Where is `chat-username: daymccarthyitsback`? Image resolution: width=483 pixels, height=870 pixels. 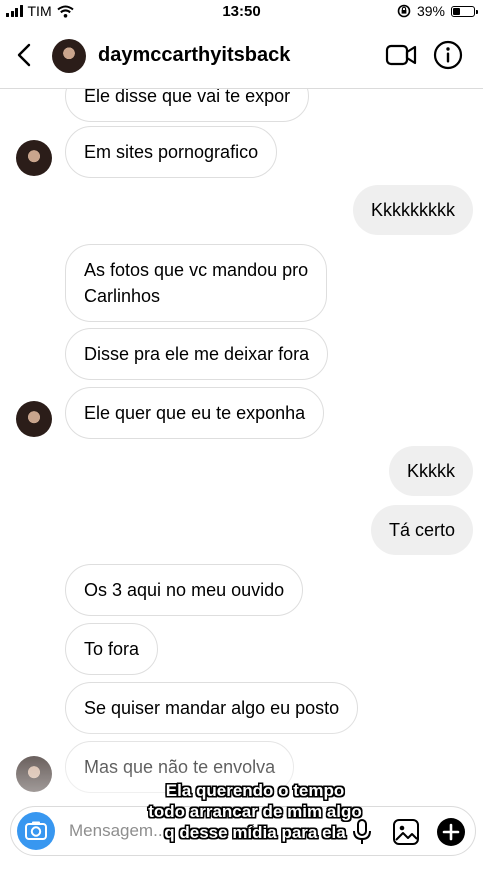
chat-username: daymccarthyitsback is located at coordinates (194, 55).